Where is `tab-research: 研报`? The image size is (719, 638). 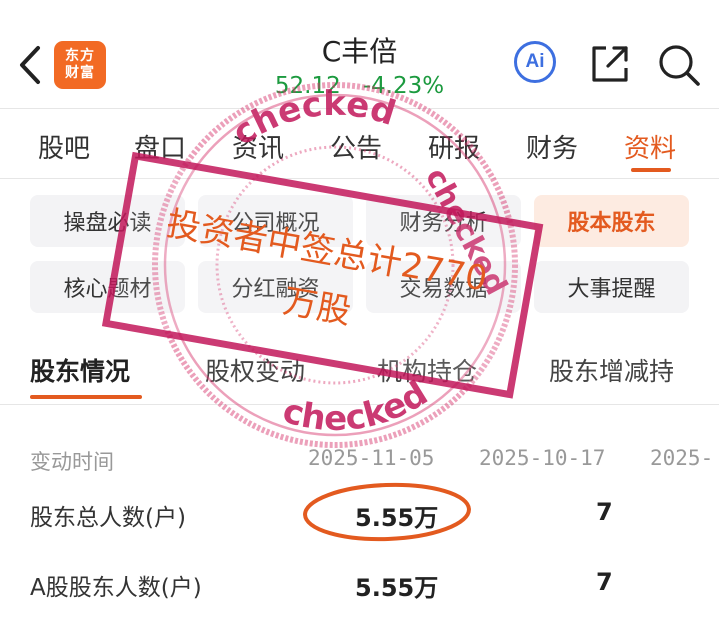 tab-research: 研报 is located at coordinates (454, 146).